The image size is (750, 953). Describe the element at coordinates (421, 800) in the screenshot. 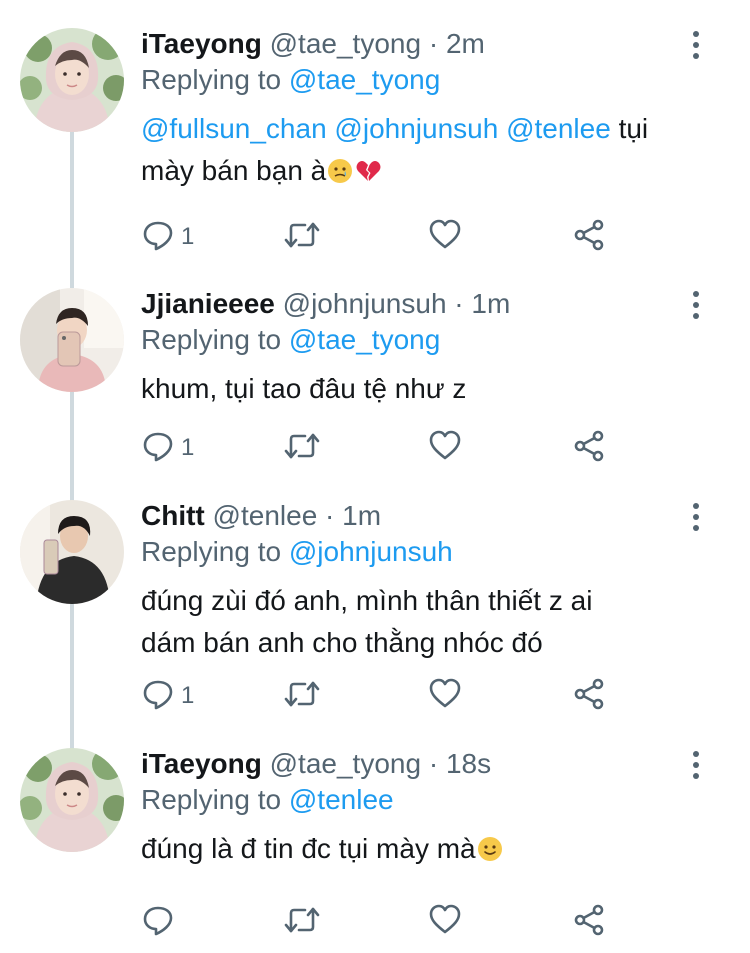

I see `replying-to: Replying to @tenlee` at that location.